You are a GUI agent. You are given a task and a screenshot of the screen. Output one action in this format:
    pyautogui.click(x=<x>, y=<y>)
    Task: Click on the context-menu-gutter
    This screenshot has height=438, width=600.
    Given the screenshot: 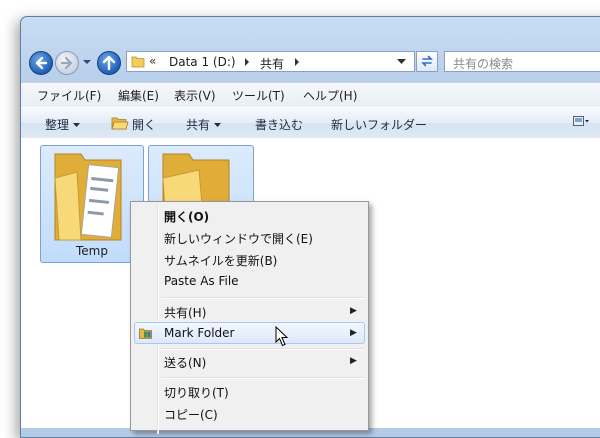 What is the action you would take?
    pyautogui.click(x=158, y=319)
    